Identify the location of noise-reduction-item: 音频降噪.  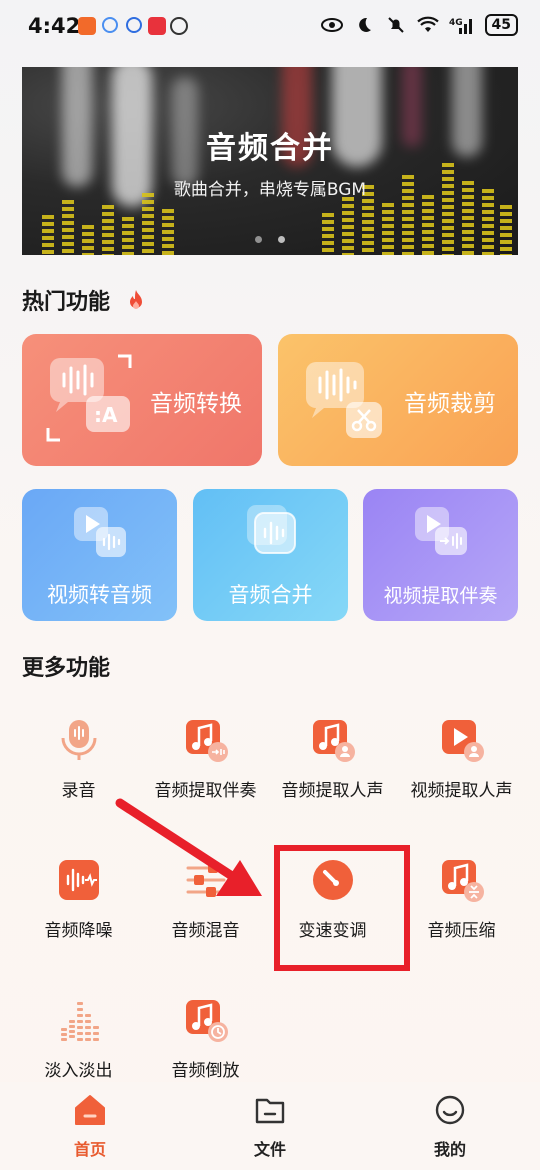
(78, 899).